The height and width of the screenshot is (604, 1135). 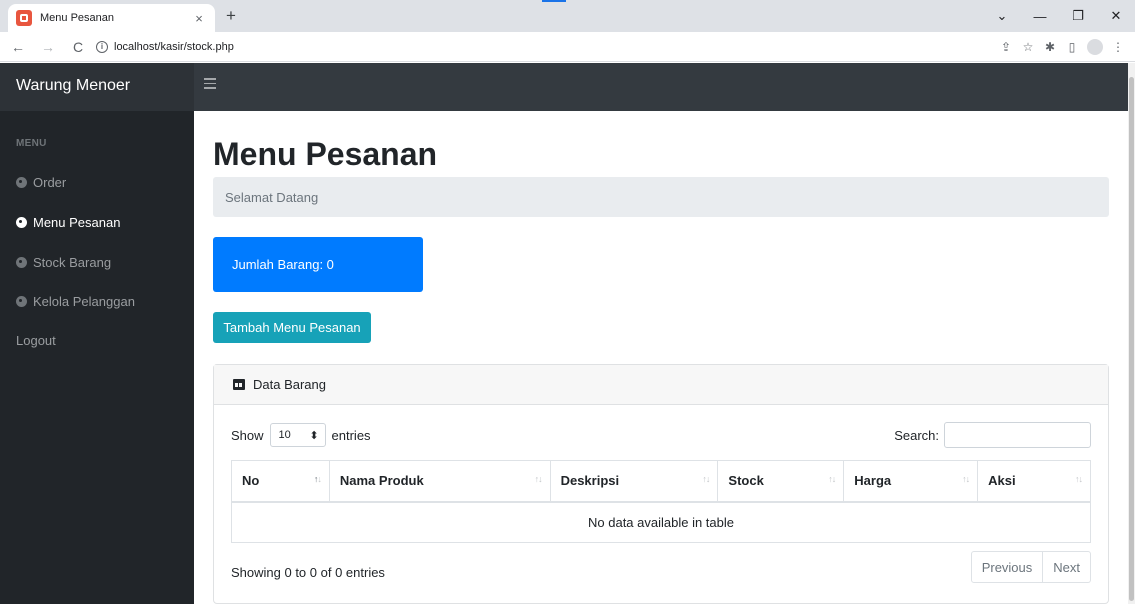 I want to click on tab-loading-indicator, so click(x=554, y=1).